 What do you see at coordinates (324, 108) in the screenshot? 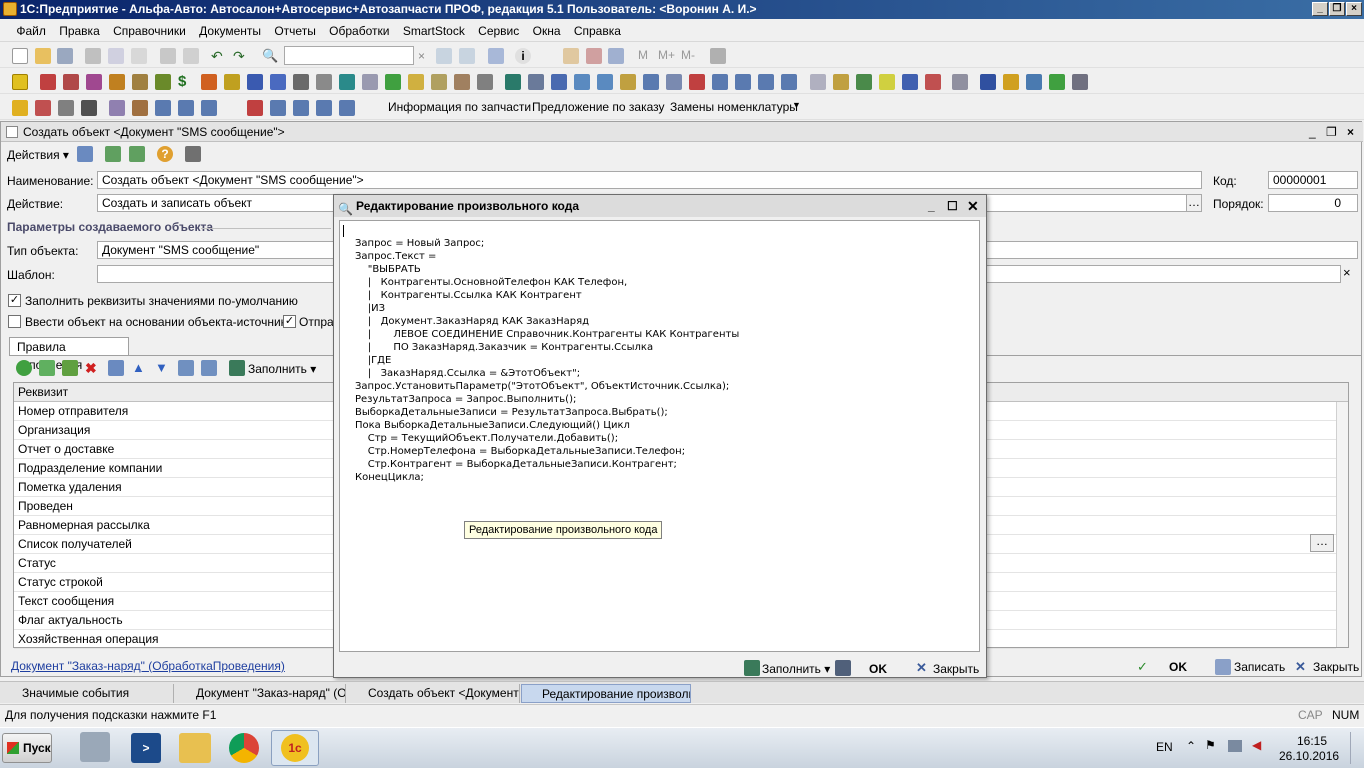
I see `nakl8-icon` at bounding box center [324, 108].